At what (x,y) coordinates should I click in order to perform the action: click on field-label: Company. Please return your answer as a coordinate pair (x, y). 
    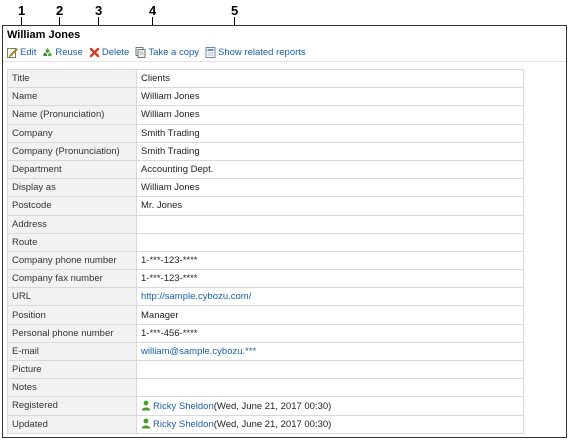
    Looking at the image, I should click on (72, 133).